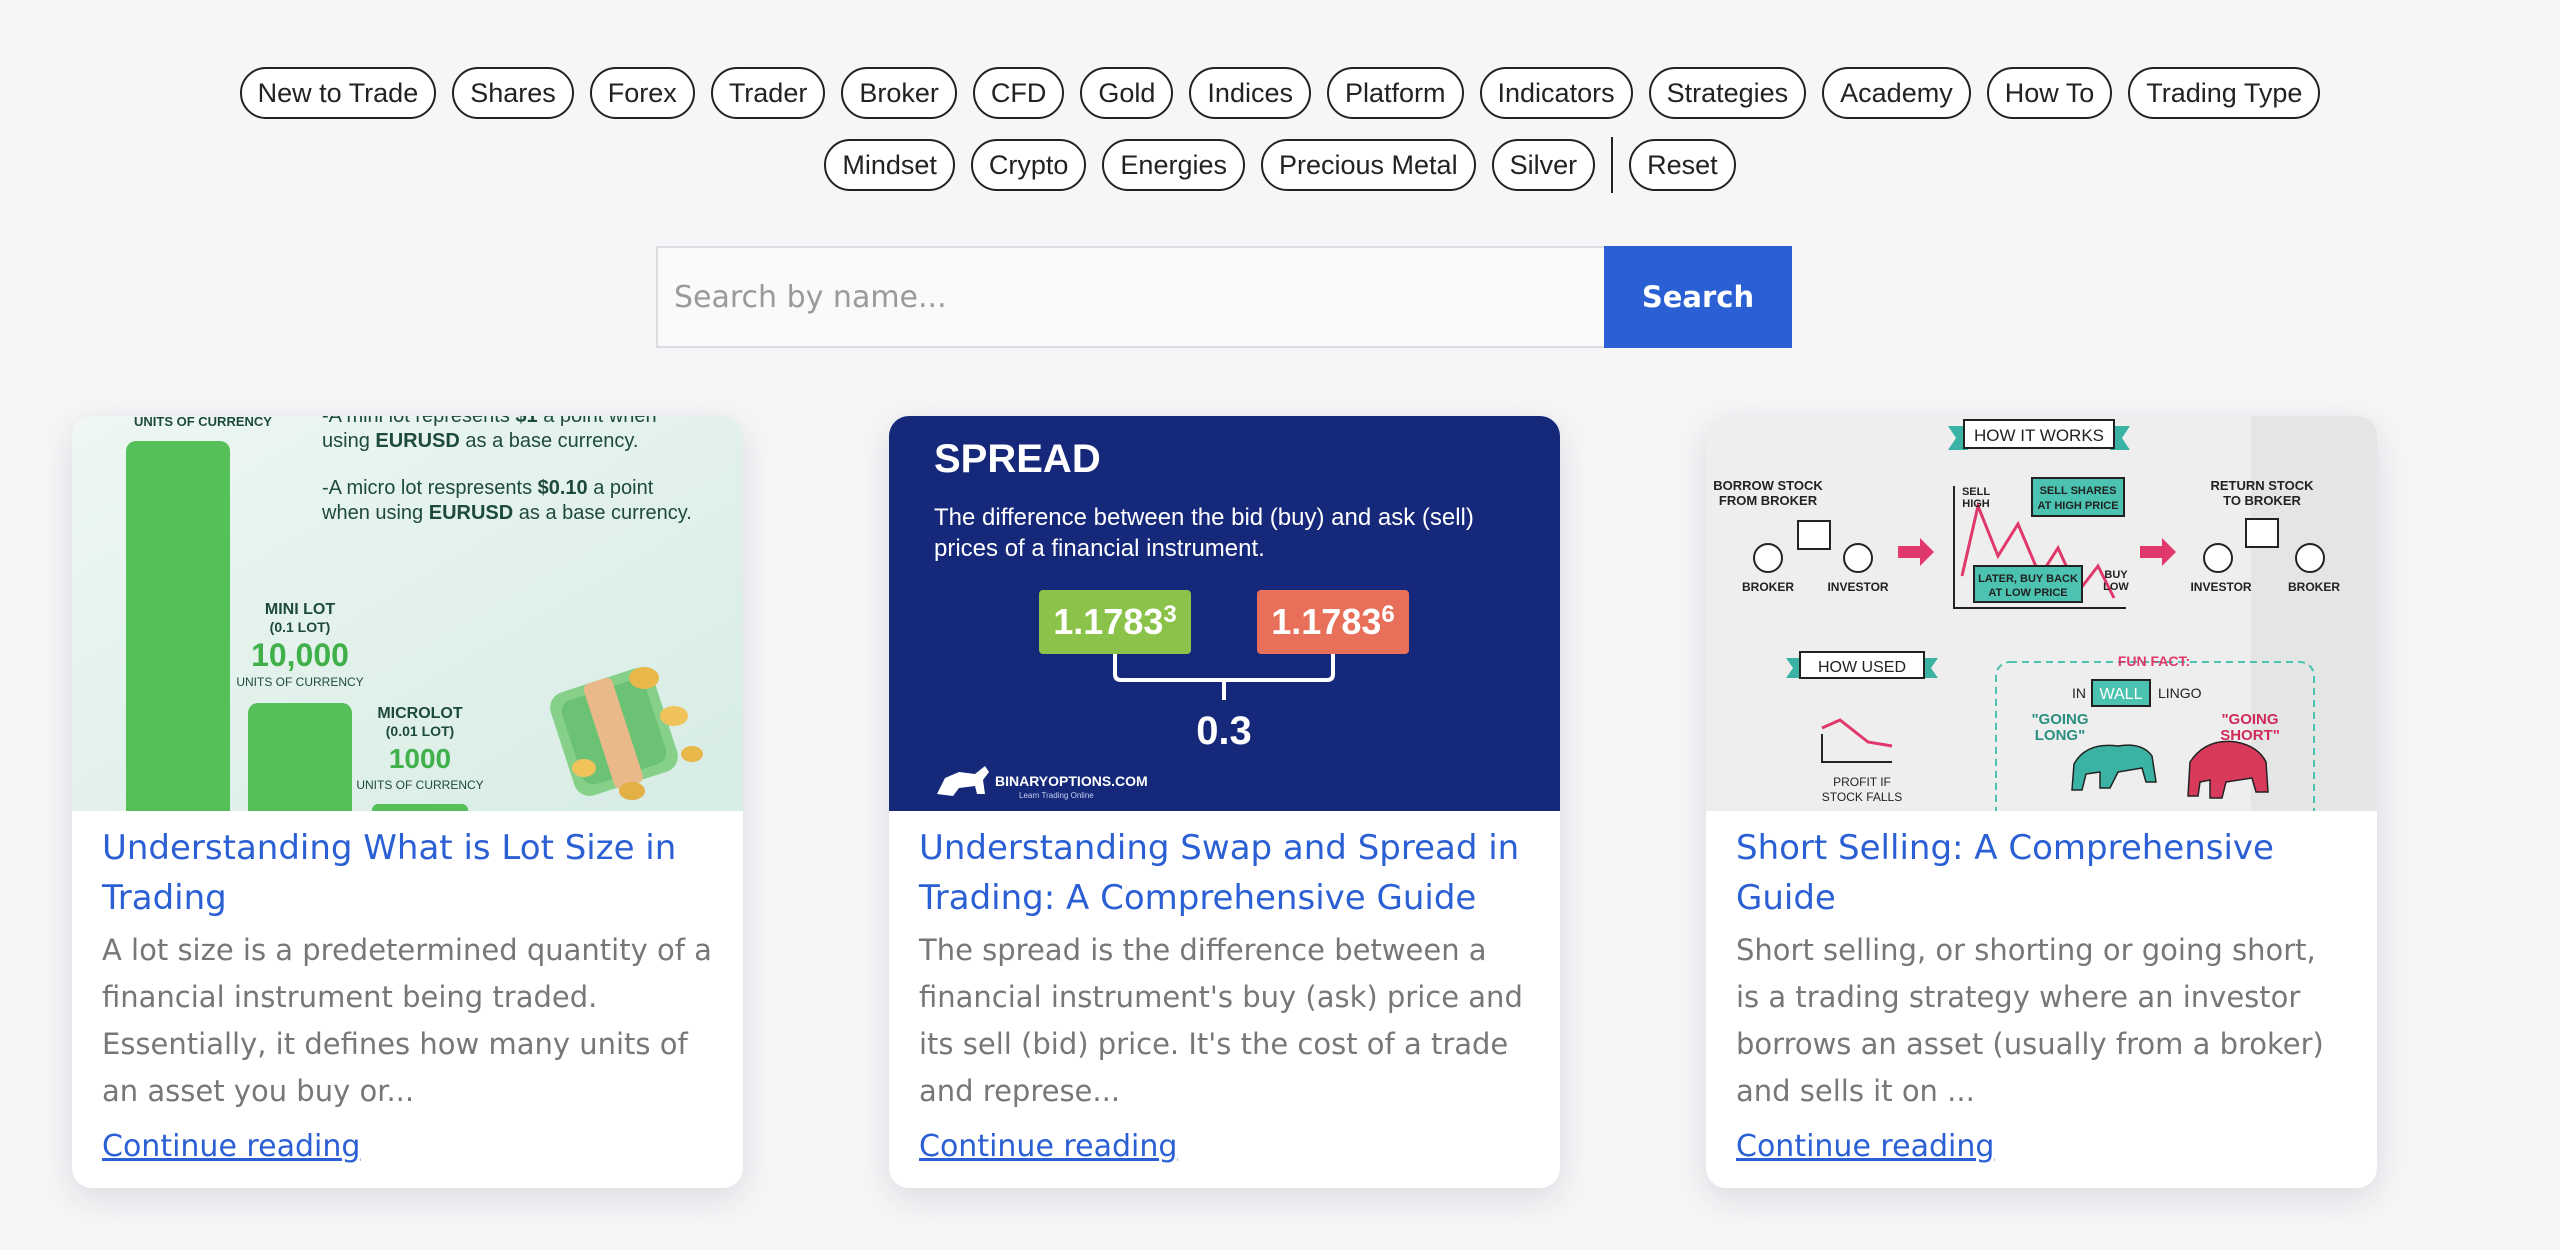 This screenshot has height=1250, width=2560. What do you see at coordinates (300, 627) in the screenshot?
I see `mini-lot-sub: (0.1 LOT)` at bounding box center [300, 627].